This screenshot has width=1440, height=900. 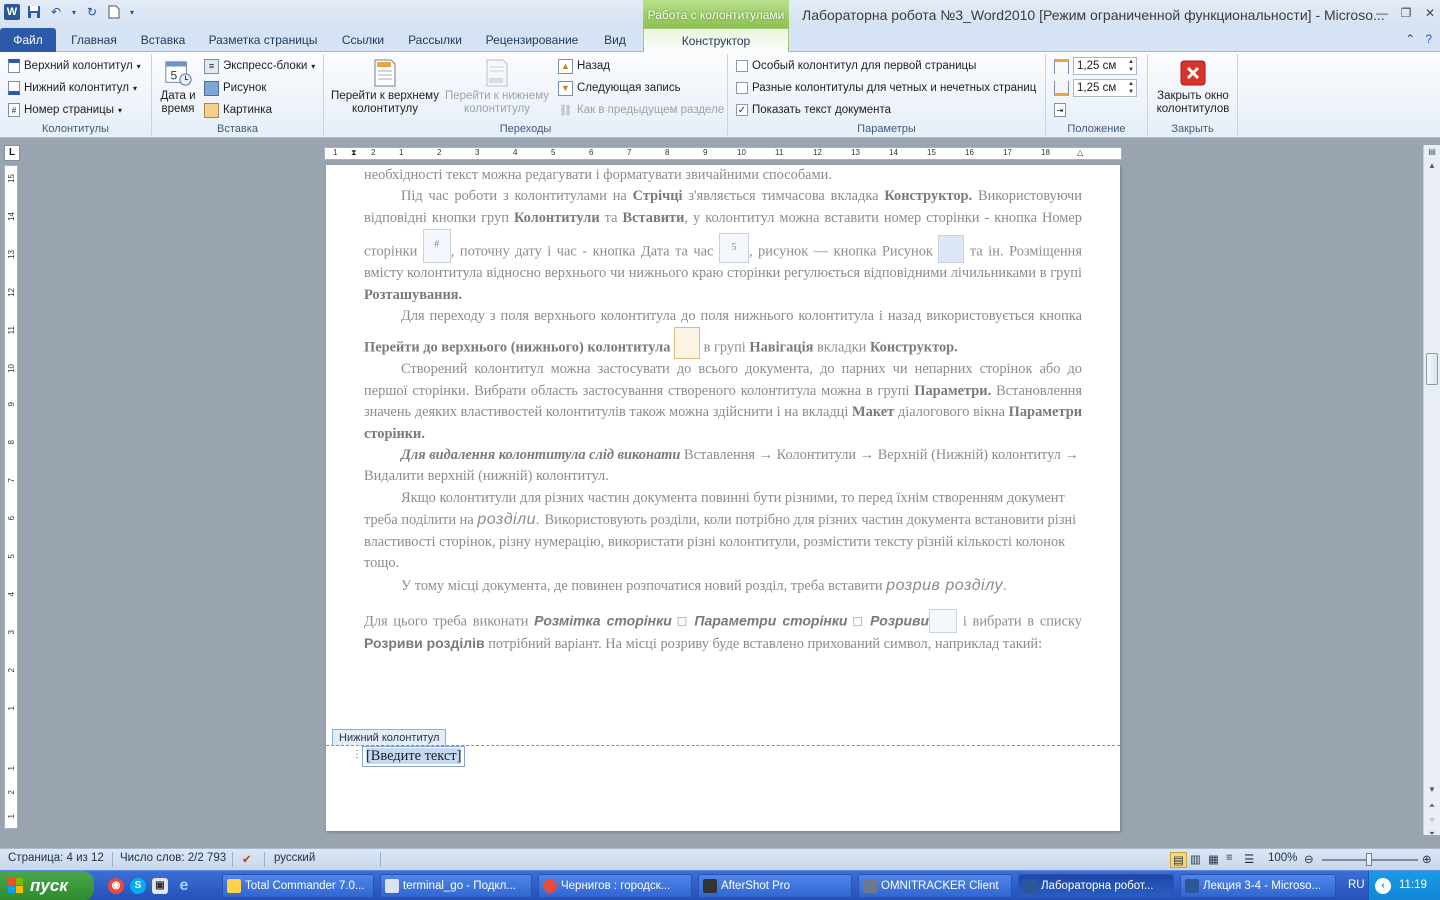 I want to click on scroll-down-icon: ▼, so click(x=1432, y=791).